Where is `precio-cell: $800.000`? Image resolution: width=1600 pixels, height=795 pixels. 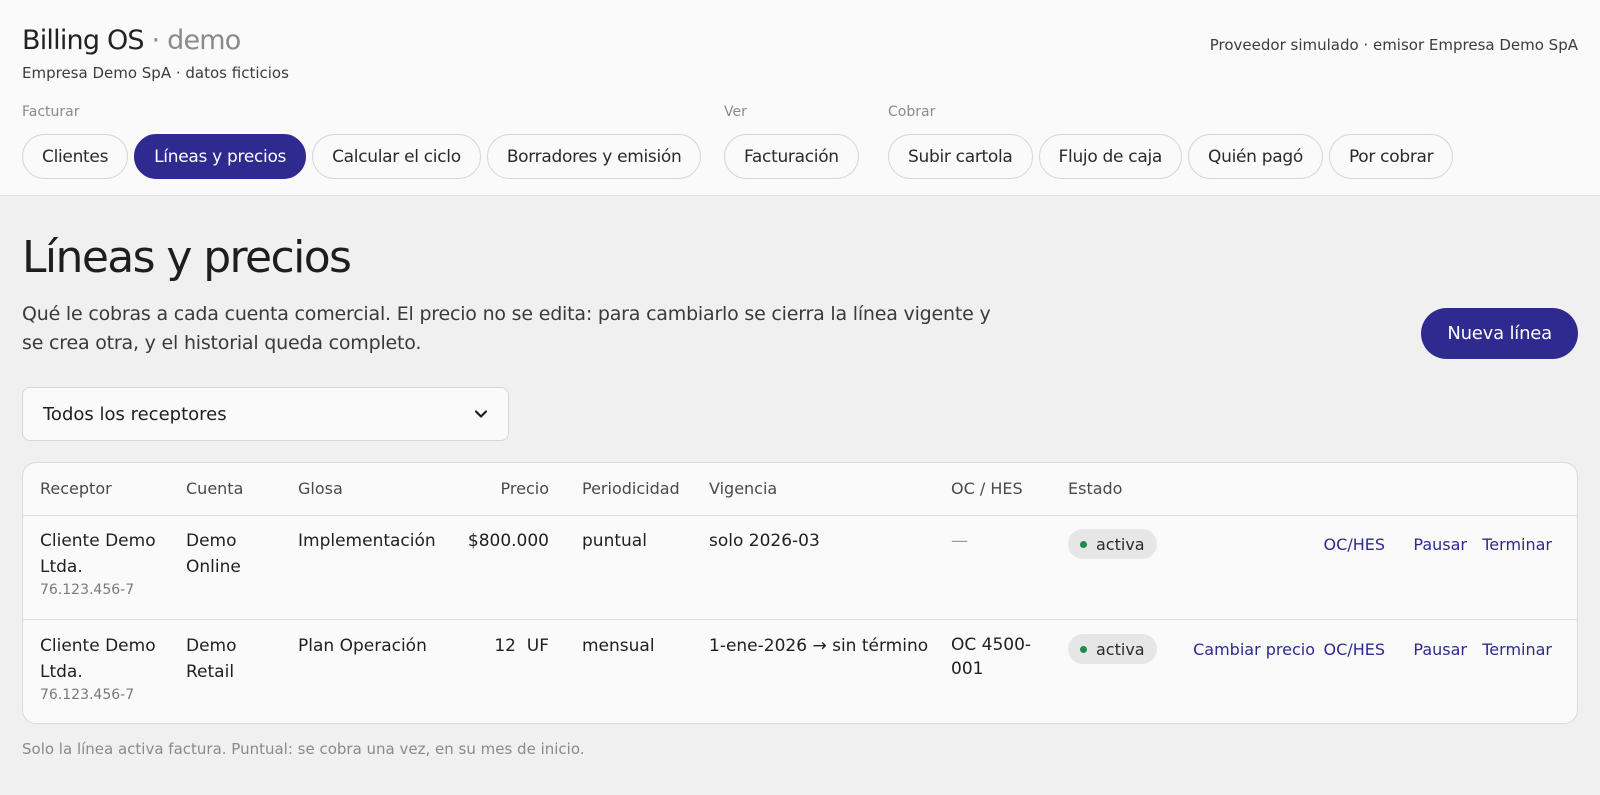 precio-cell: $800.000 is located at coordinates (508, 541).